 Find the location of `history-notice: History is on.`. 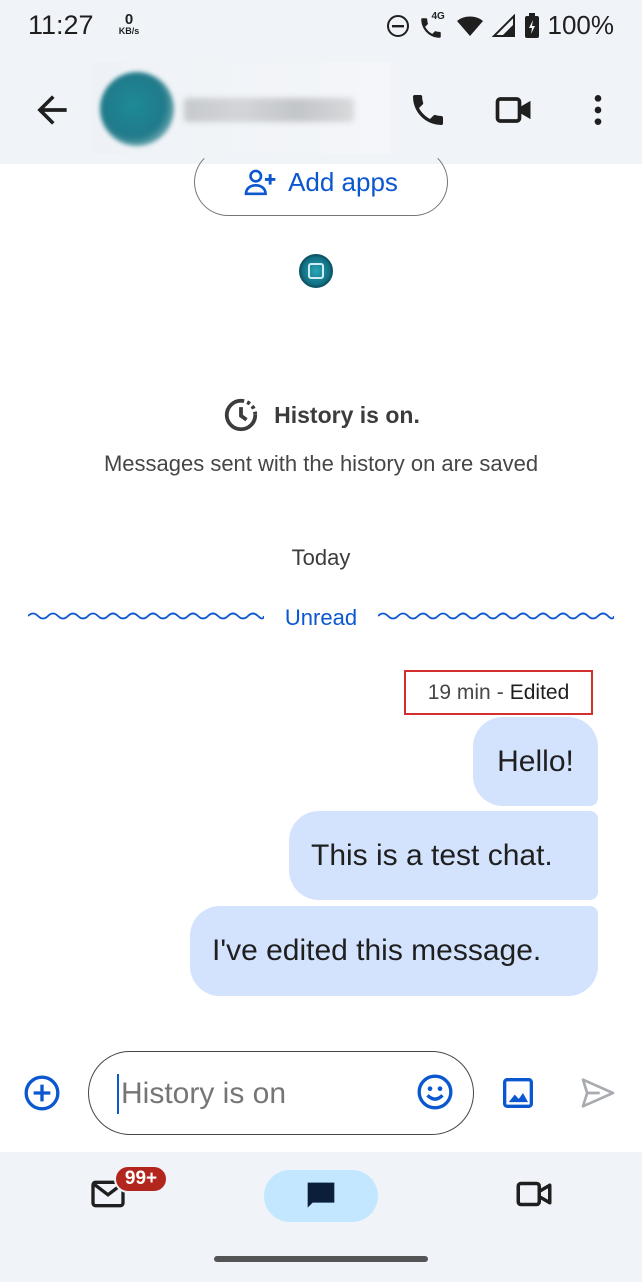

history-notice: History is on. is located at coordinates (321, 415).